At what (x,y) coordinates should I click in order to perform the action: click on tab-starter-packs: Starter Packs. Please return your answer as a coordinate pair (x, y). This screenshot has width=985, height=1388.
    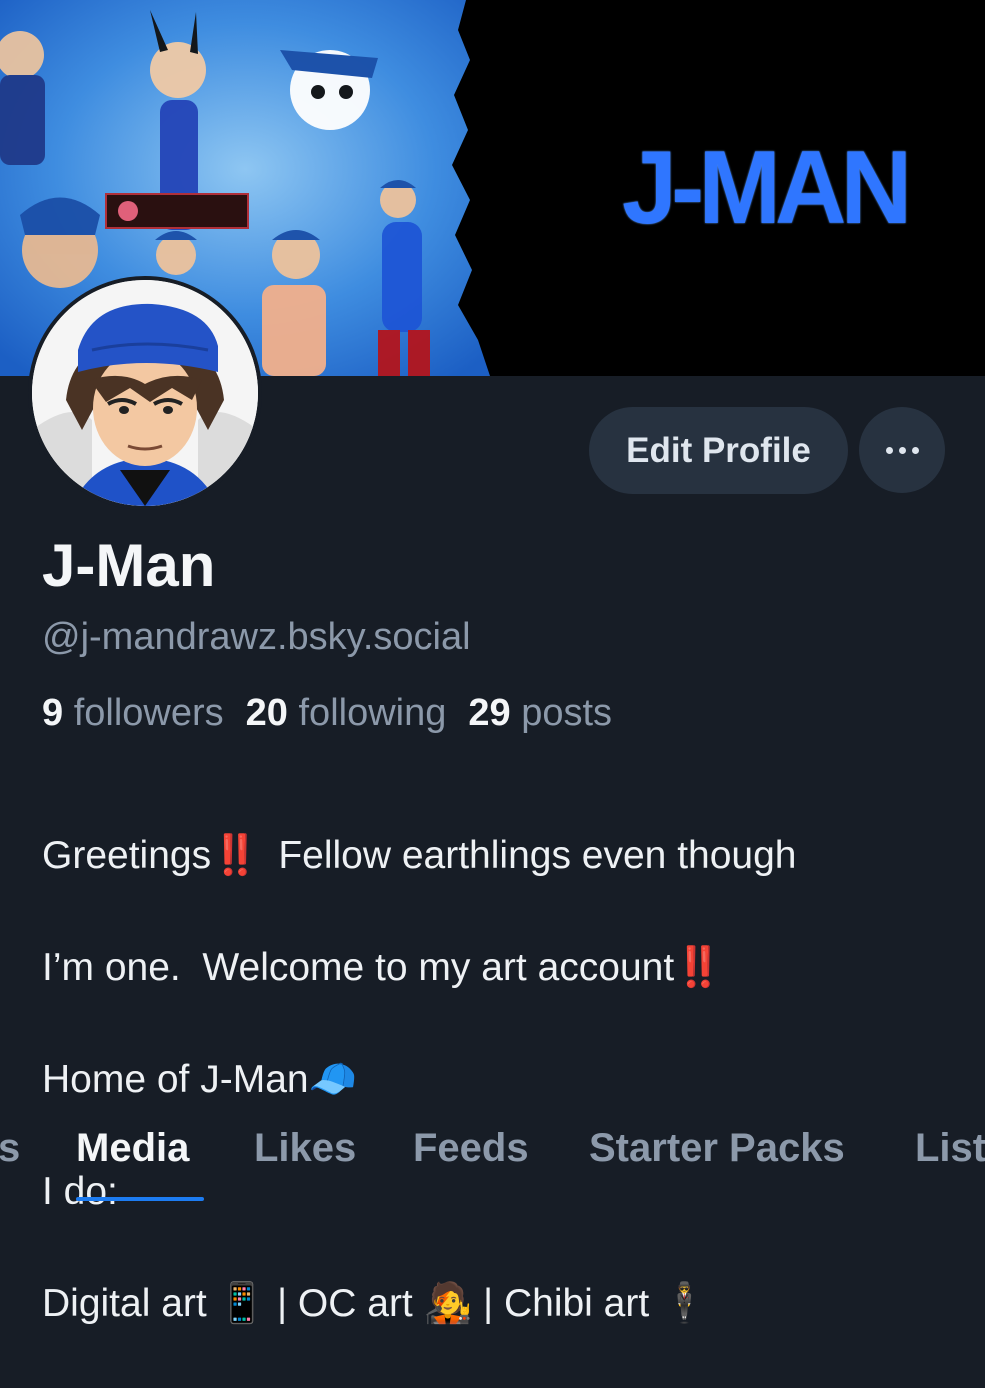
    Looking at the image, I should click on (717, 1148).